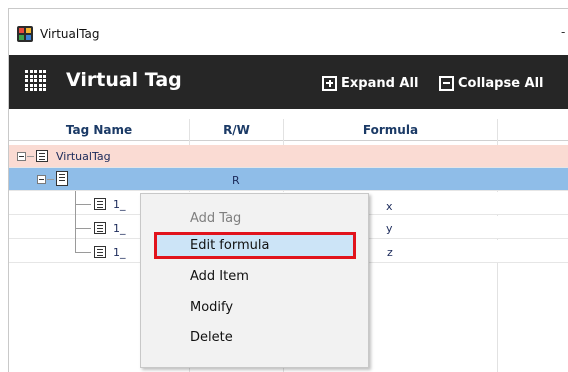  Describe the element at coordinates (70, 34) in the screenshot. I see `window-title: VirtualTag` at that location.